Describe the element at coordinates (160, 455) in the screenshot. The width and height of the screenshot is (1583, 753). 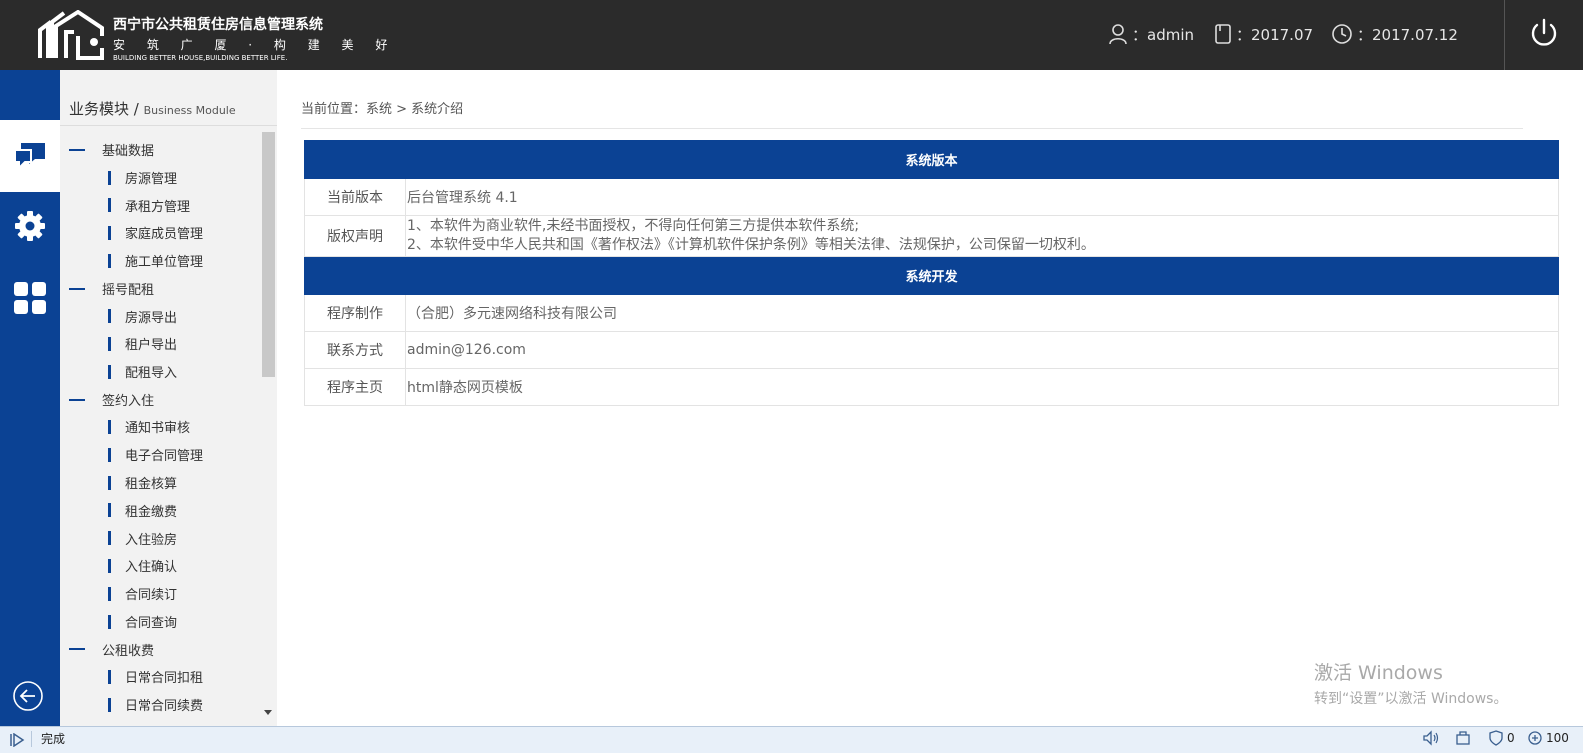
I see `menu-item-e-contract: 电子合同管理` at that location.